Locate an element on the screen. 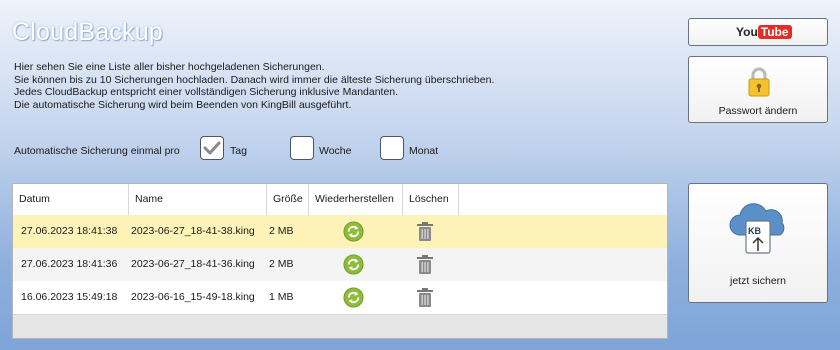 The width and height of the screenshot is (840, 350). checkmark-icon is located at coordinates (212, 148).